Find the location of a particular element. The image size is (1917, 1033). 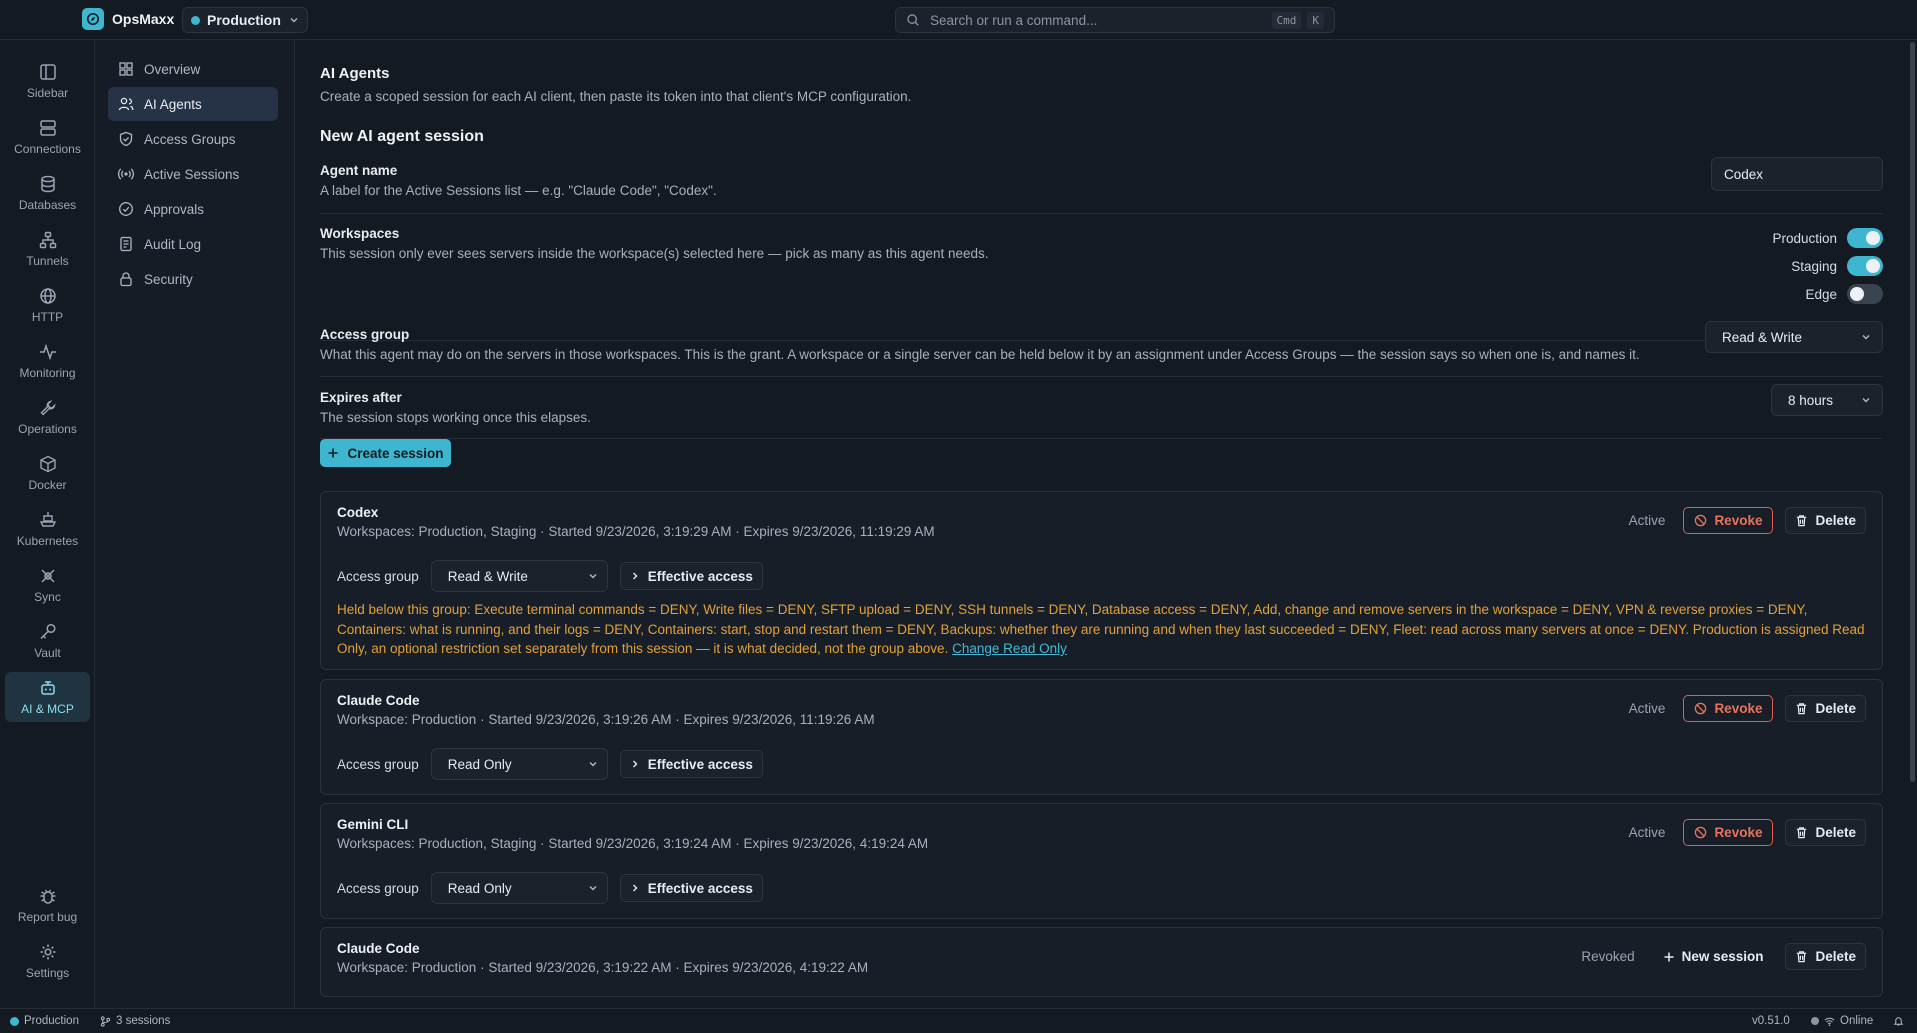

rail-item-sidebar: Sidebar is located at coordinates (47, 81).